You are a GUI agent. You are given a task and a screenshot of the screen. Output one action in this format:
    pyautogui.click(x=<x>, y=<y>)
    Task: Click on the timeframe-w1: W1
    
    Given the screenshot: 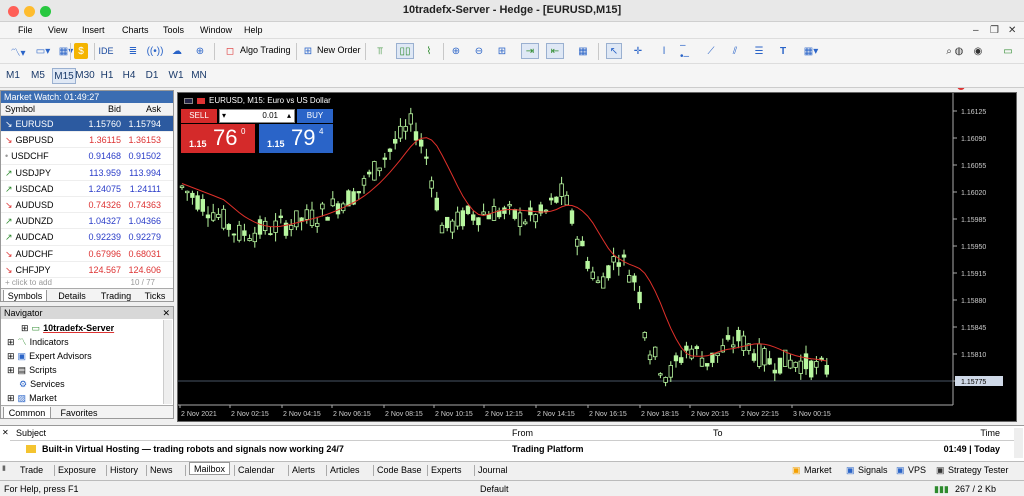 What is the action you would take?
    pyautogui.click(x=176, y=76)
    